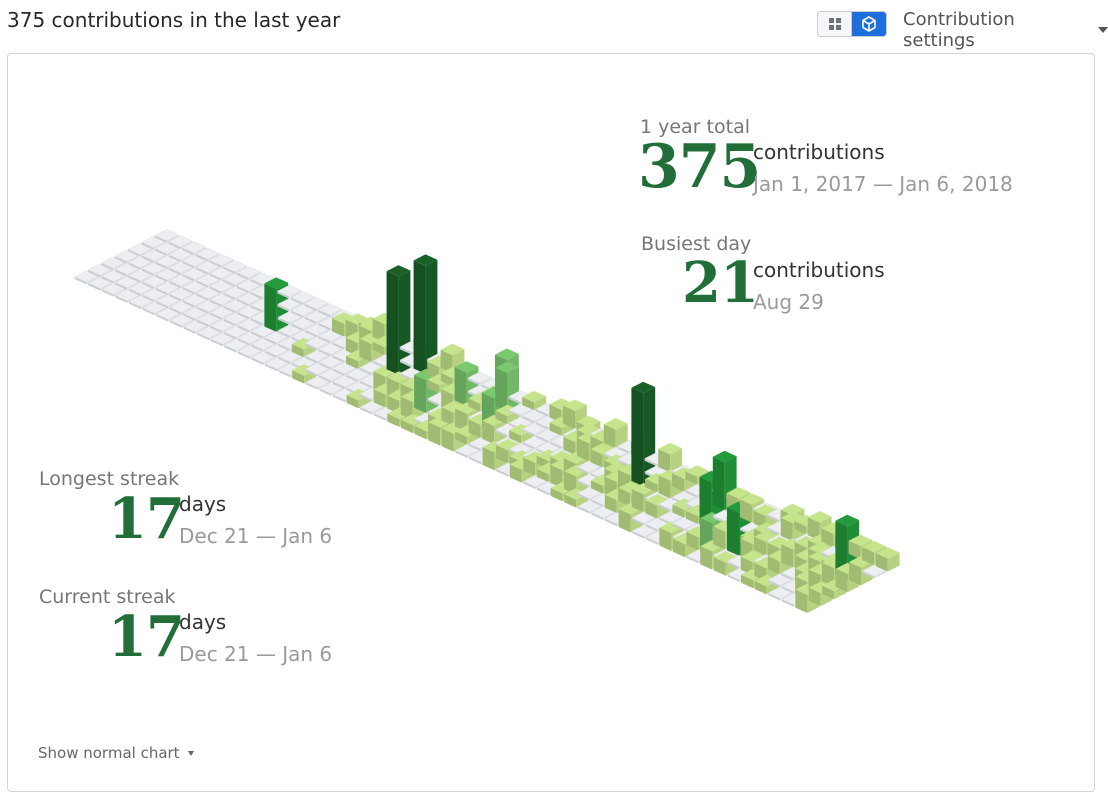  Describe the element at coordinates (819, 152) in the screenshot. I see `total-unit: contributions` at that location.